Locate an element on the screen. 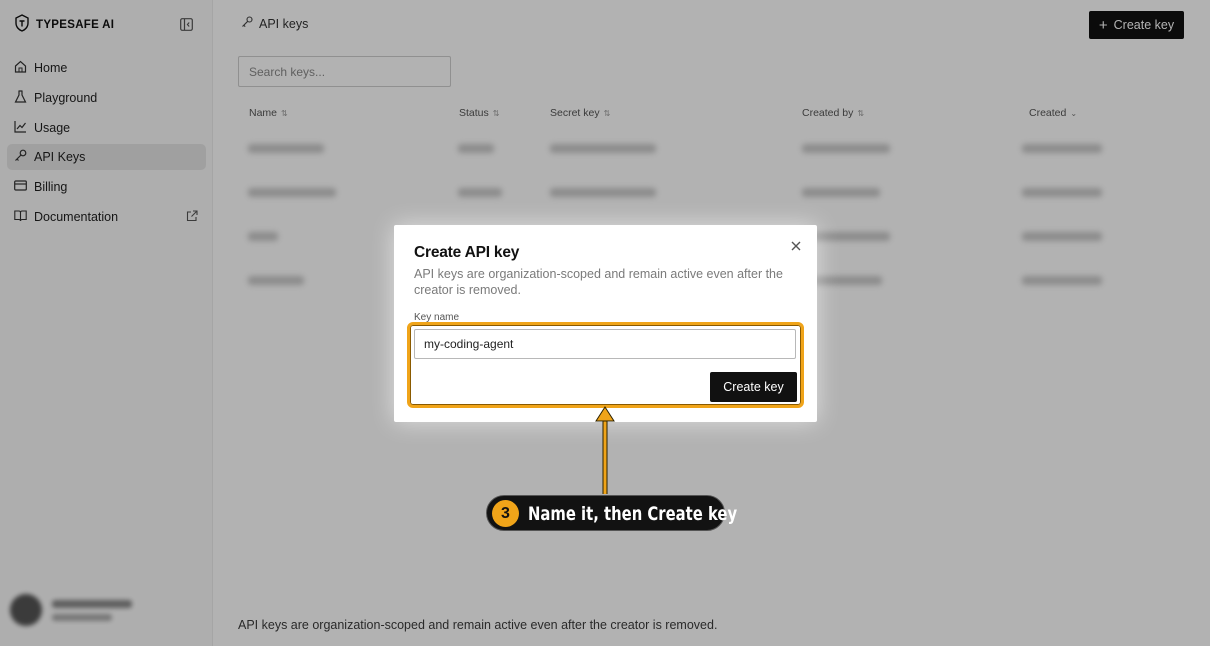  annotation-callout: 3 Name it, then Create key is located at coordinates (611, 513).